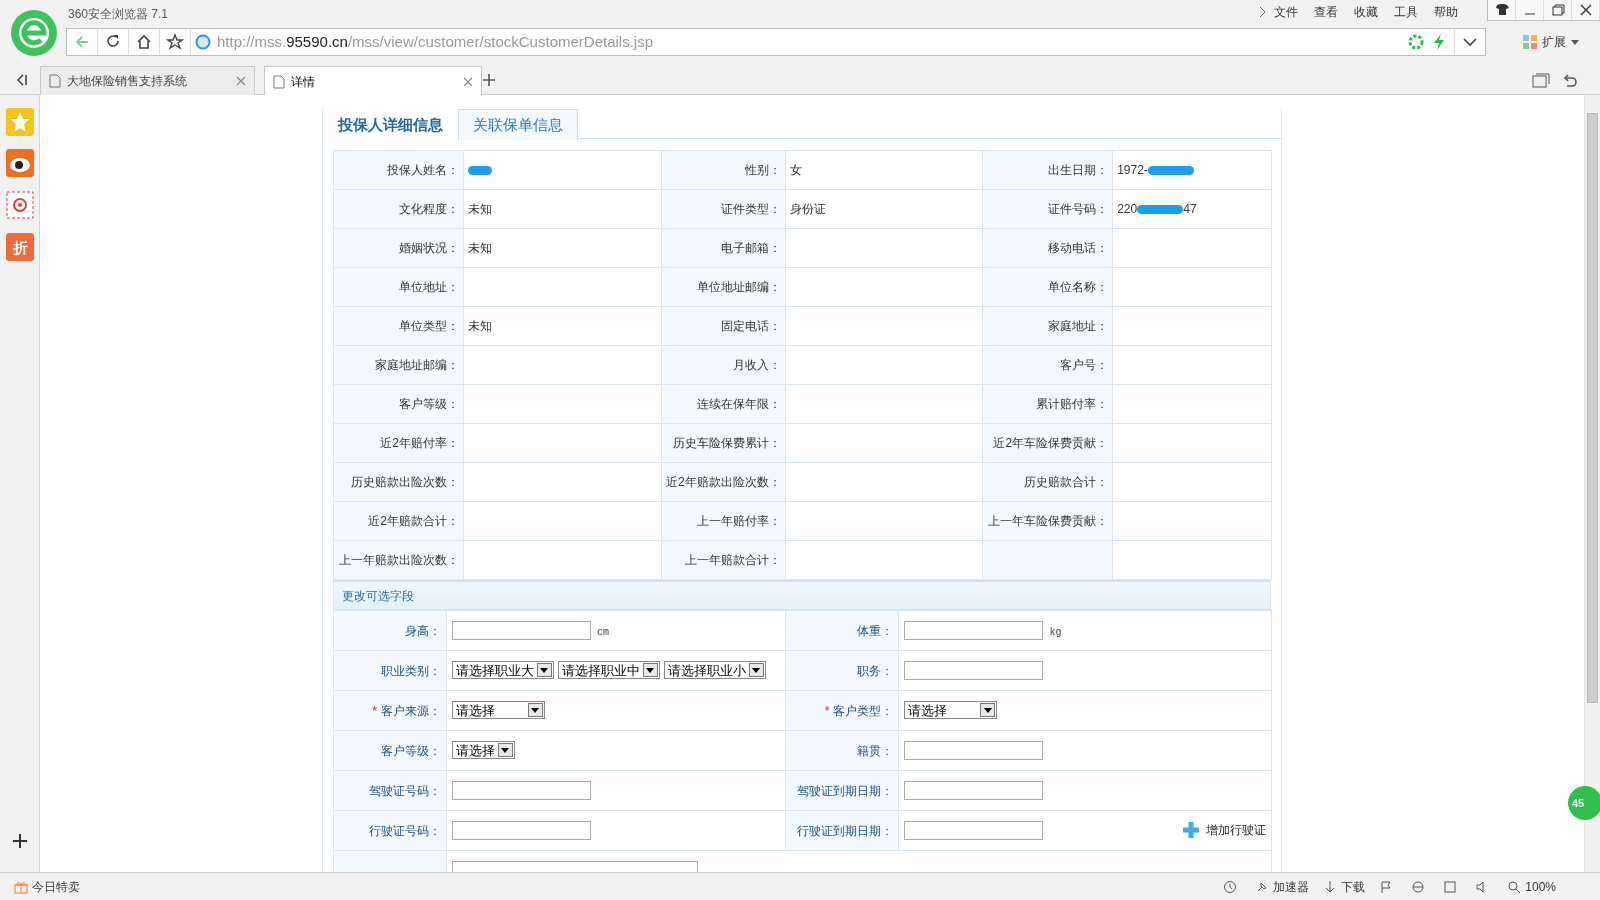 The height and width of the screenshot is (900, 1600). Describe the element at coordinates (1406, 12) in the screenshot. I see `menu-item: 工具` at that location.